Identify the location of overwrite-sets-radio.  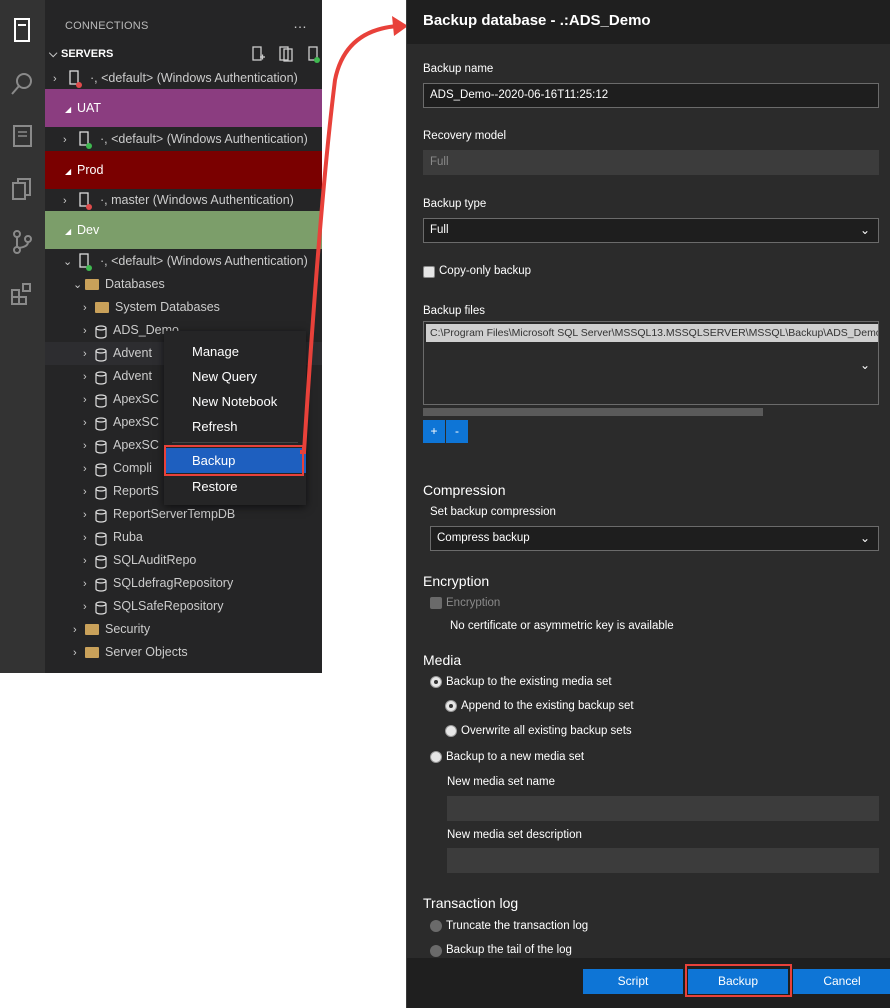
(451, 731).